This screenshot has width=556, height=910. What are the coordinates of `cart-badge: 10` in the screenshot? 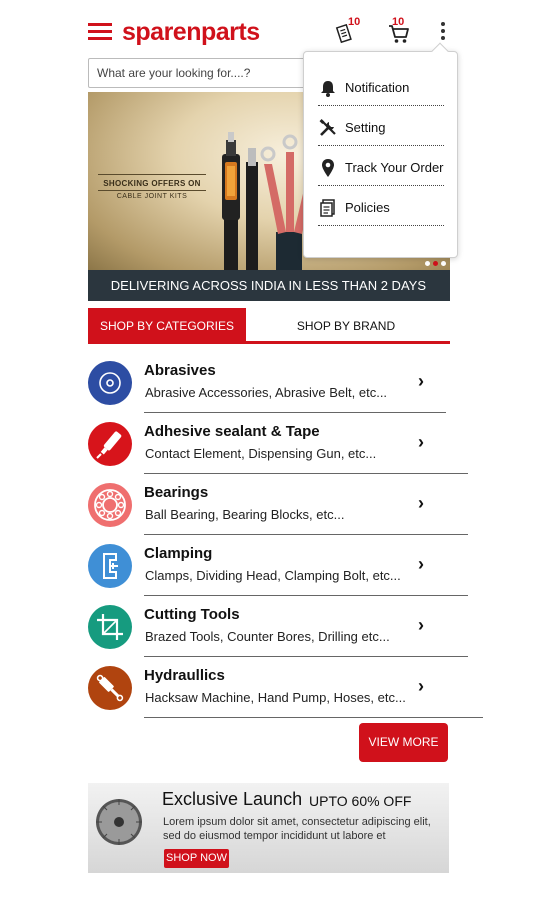 It's located at (398, 22).